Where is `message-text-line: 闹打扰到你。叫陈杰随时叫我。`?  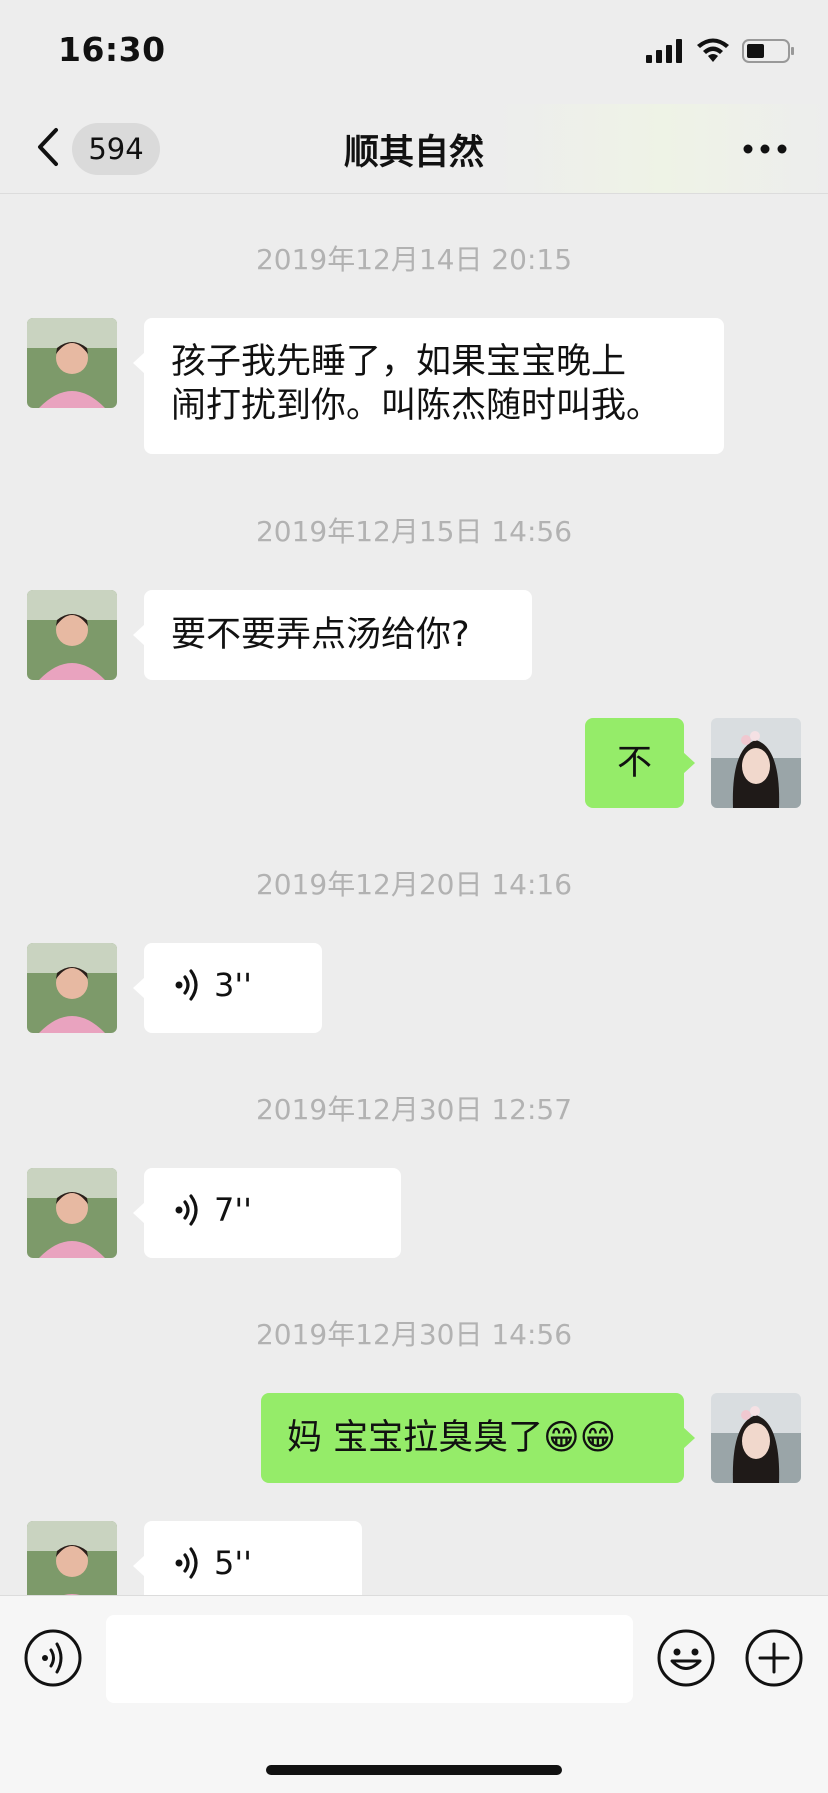
message-text-line: 闹打扰到你。叫陈杰随时叫我。 is located at coordinates (416, 406).